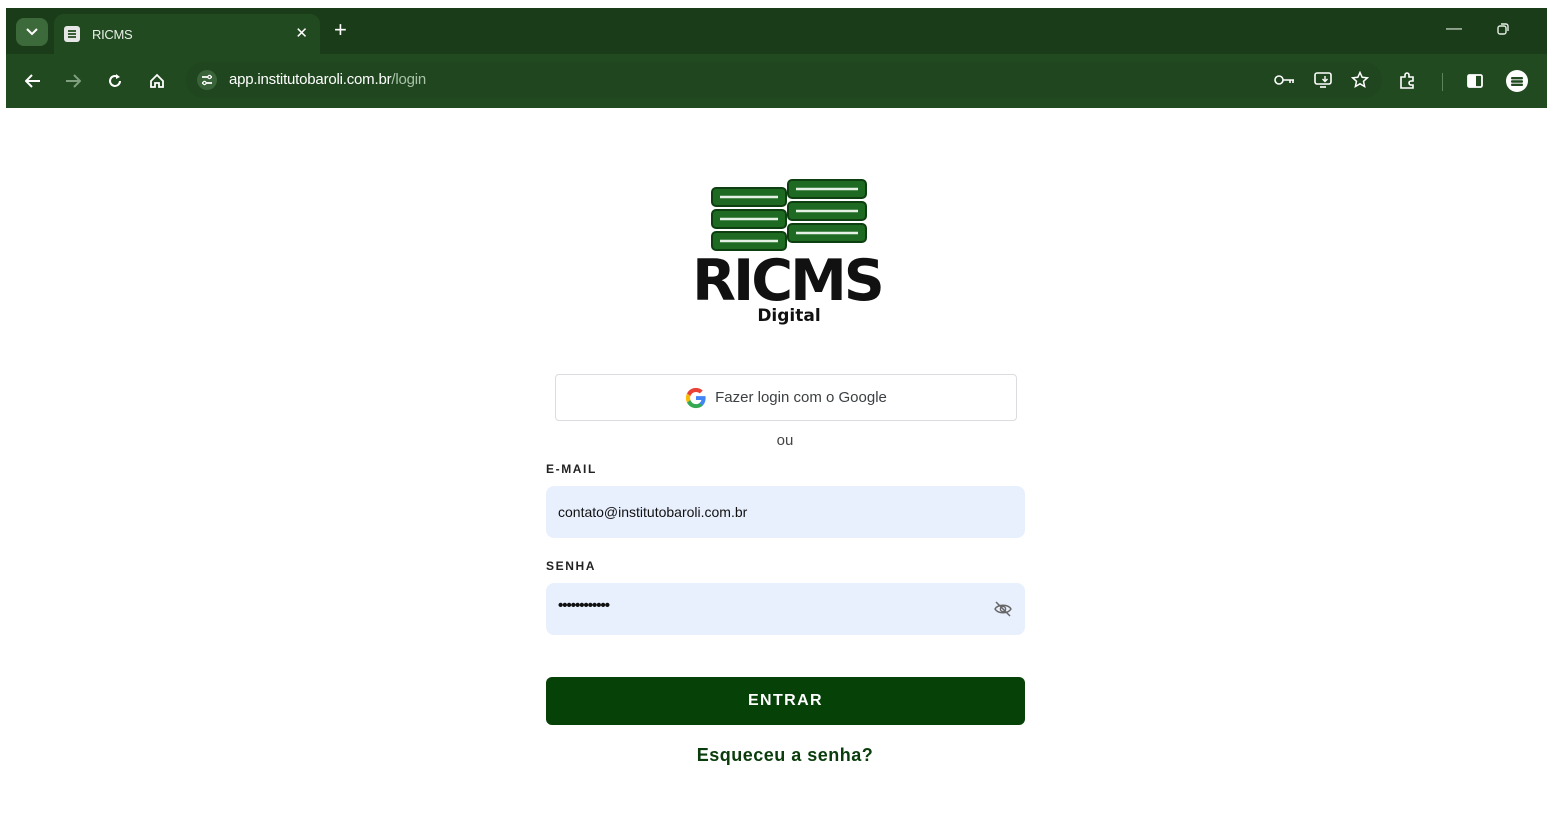 This screenshot has height=820, width=1547. Describe the element at coordinates (1454, 29) in the screenshot. I see `minimize-icon: —` at that location.